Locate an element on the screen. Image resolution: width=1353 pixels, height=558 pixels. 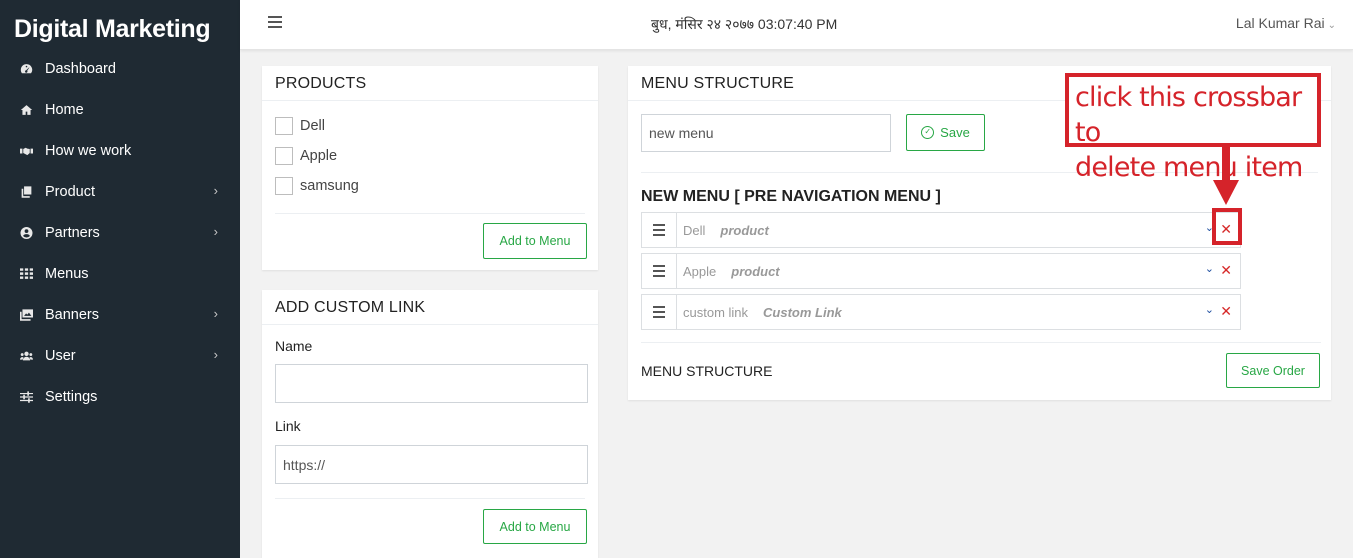
sidebar-item-label: Banners is located at coordinates (72, 314).